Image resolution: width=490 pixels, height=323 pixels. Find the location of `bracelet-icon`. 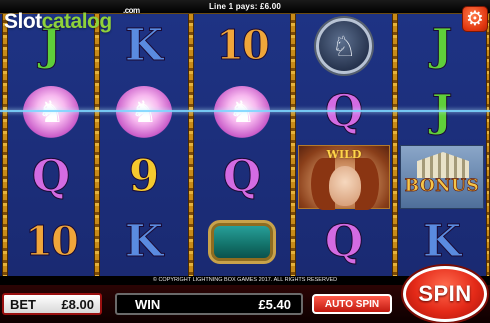

bracelet-icon is located at coordinates (242, 242).